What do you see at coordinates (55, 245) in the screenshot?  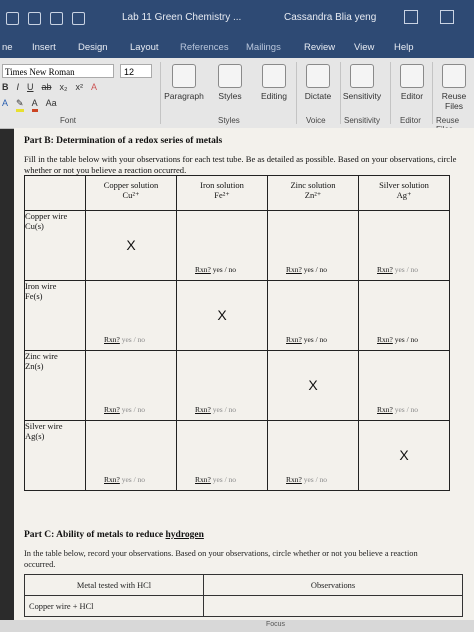 I see `row-header: Copper wire Cu(s)` at bounding box center [55, 245].